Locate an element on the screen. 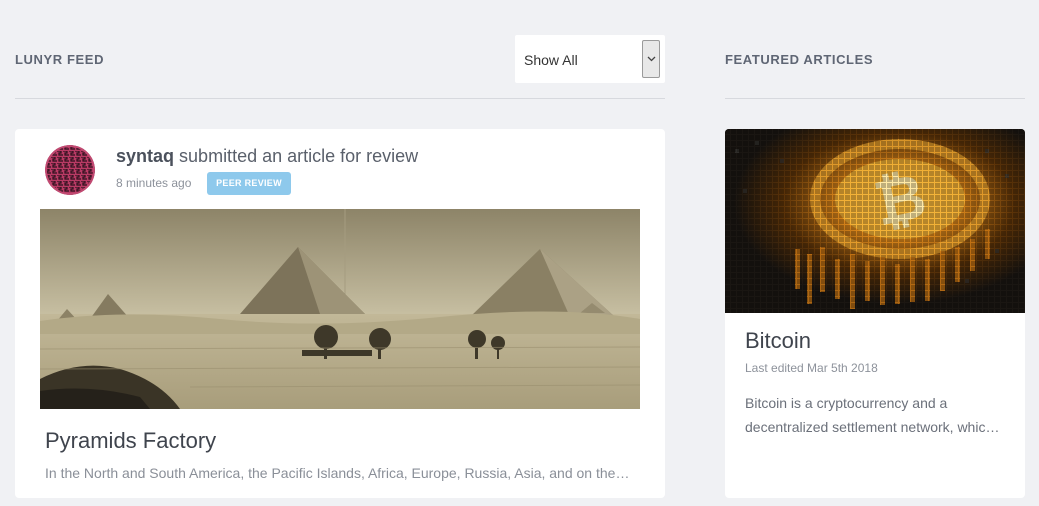 The image size is (1039, 506). featured-article-title: Bitcoin is located at coordinates (778, 341).